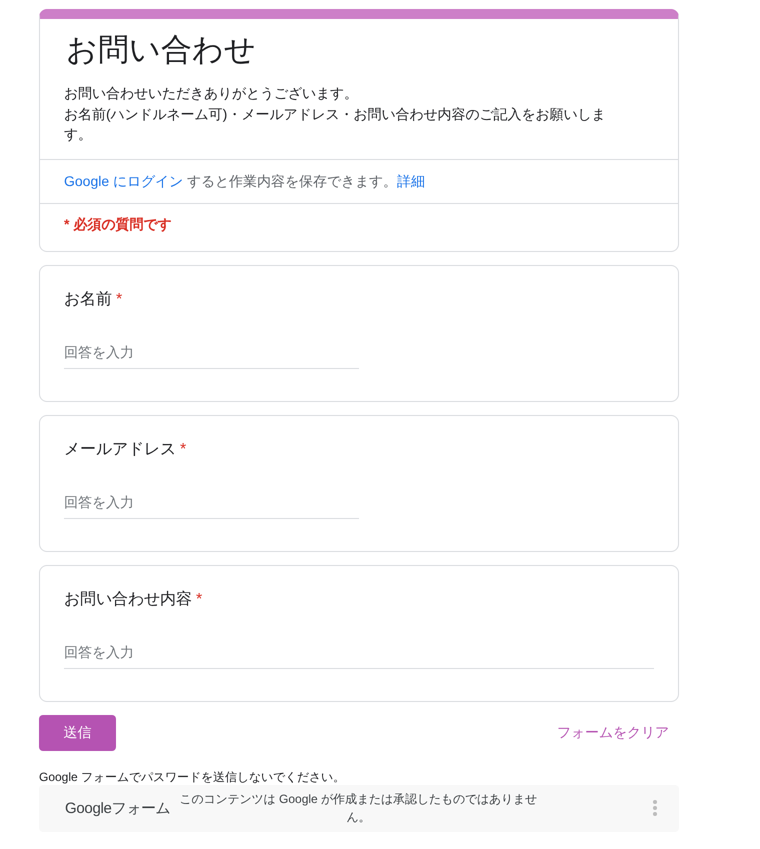 The width and height of the screenshot is (760, 849). I want to click on form-title: お問い合わせ, so click(161, 50).